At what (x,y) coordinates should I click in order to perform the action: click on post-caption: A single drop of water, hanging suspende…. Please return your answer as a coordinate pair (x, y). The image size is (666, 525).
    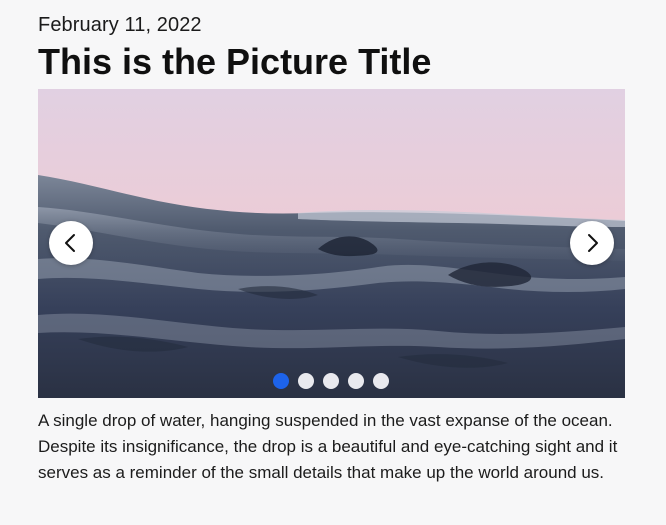
    Looking at the image, I should click on (328, 446).